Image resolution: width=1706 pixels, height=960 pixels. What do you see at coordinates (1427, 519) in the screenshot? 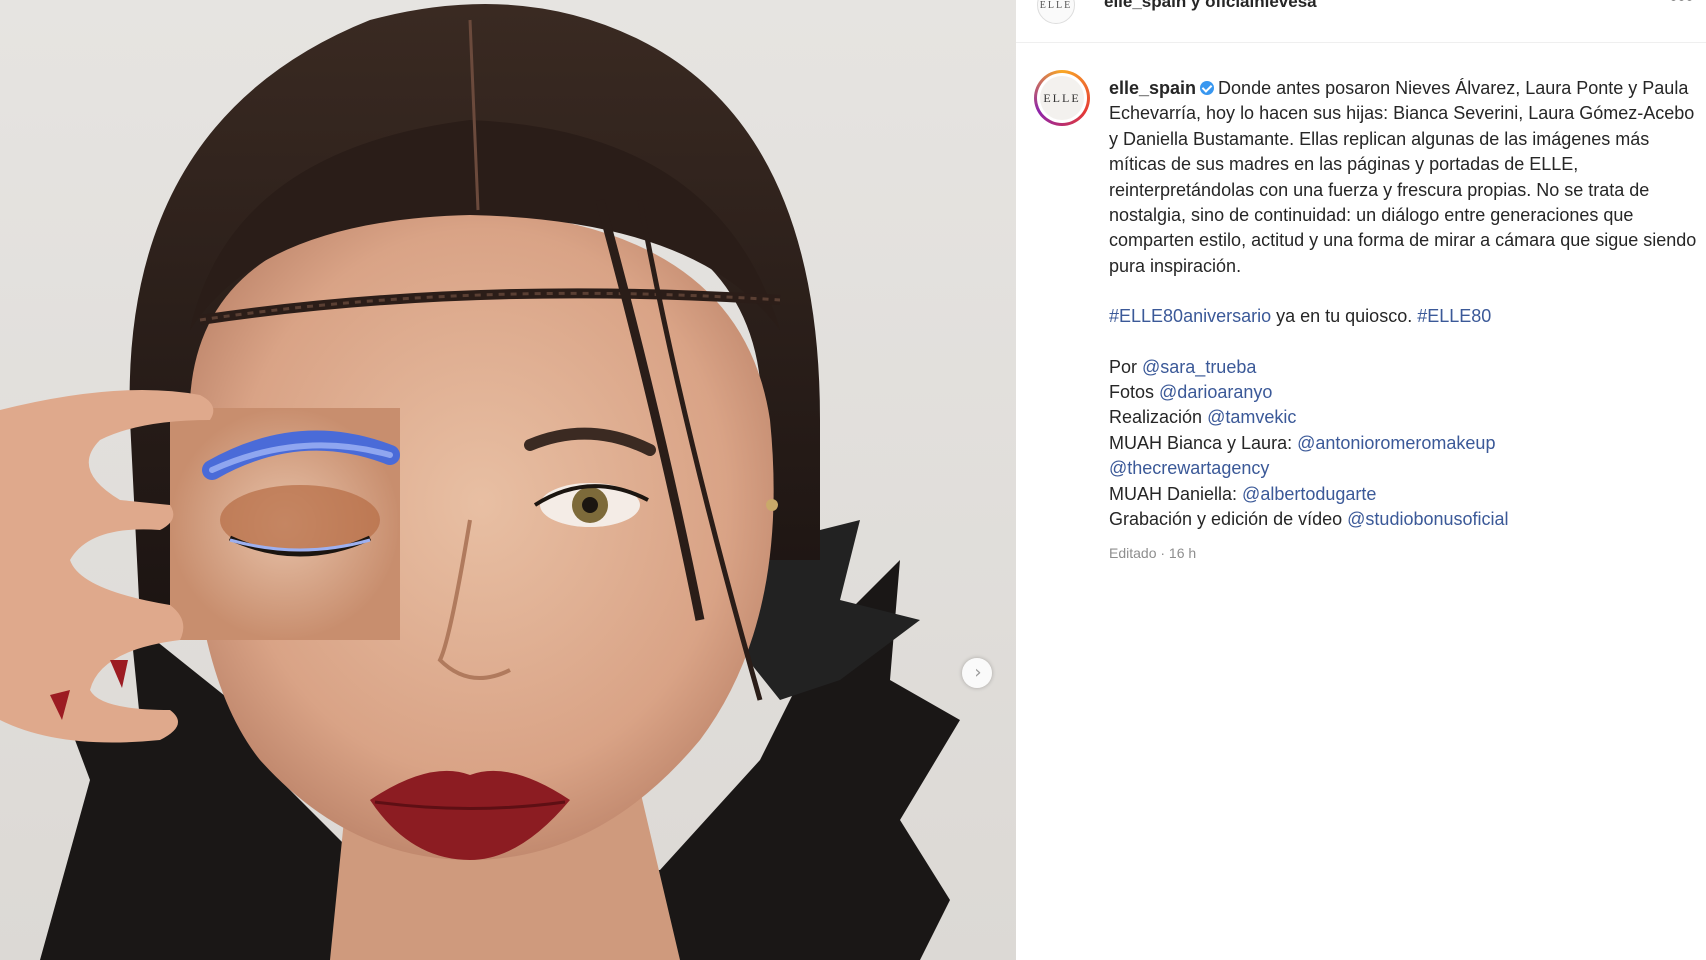
I see `credit-handle: @studiobonusoficial` at bounding box center [1427, 519].